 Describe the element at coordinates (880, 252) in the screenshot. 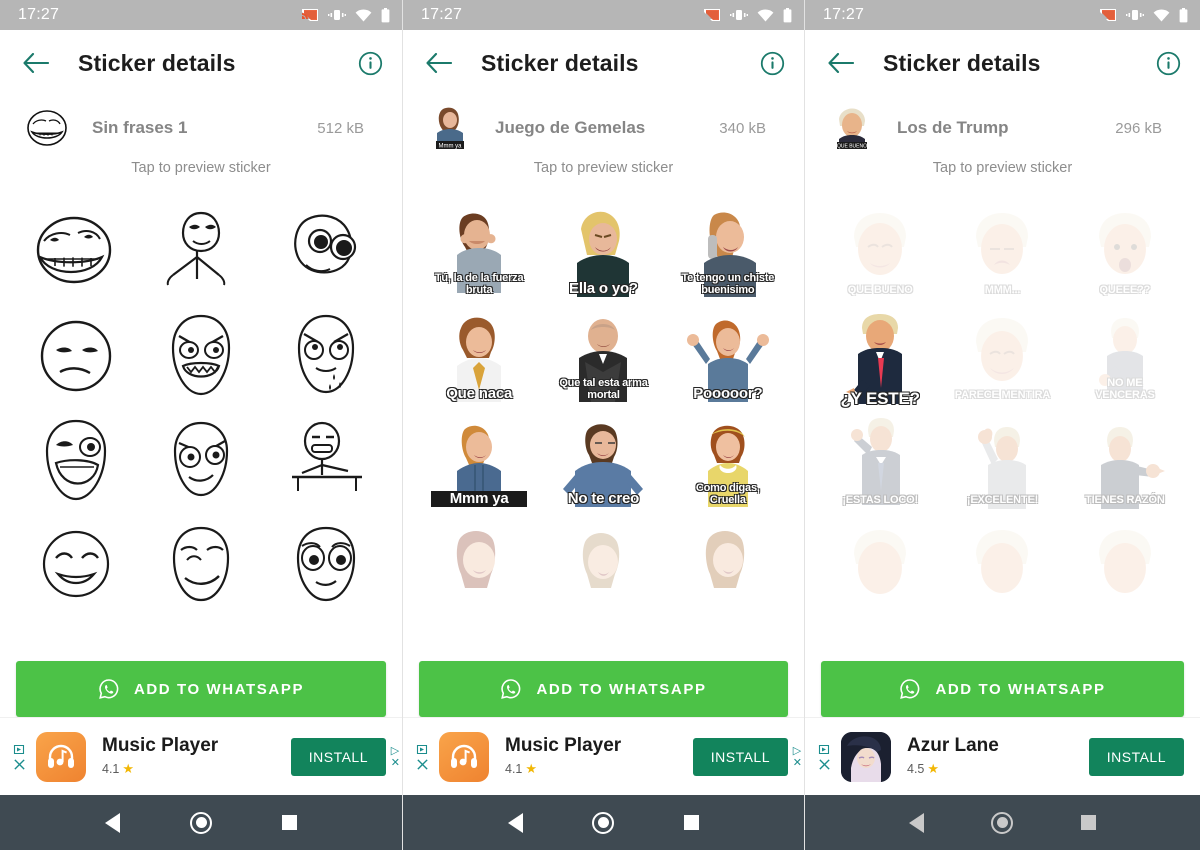

I see `sticker-cell: QUE BUENO` at that location.